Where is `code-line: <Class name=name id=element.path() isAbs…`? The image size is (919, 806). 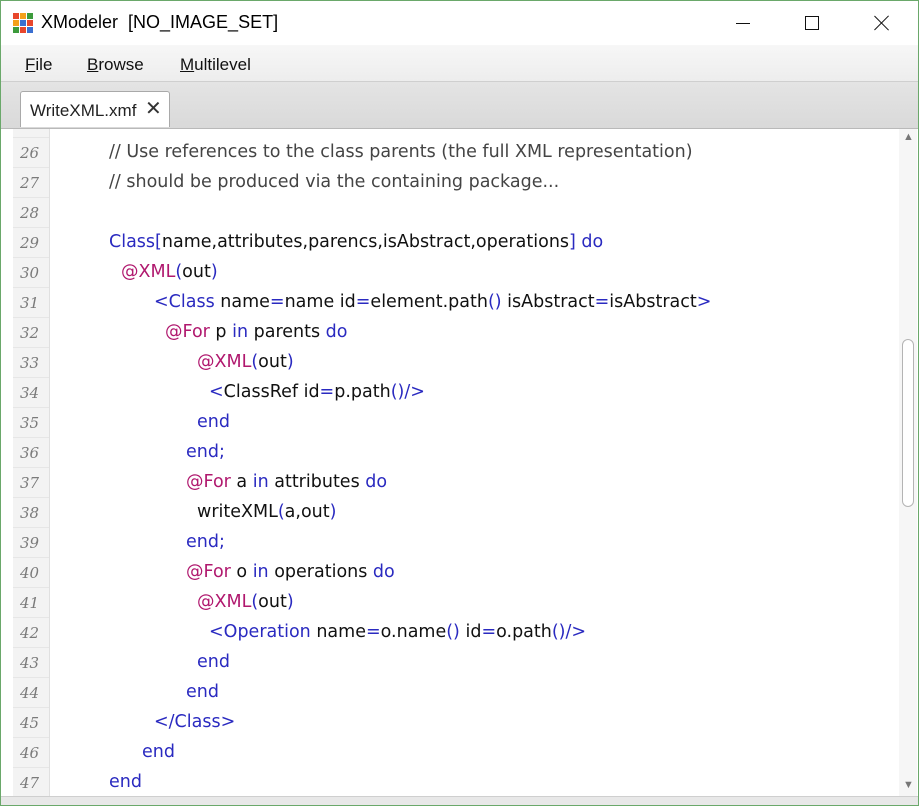 code-line: <Class name=name id=element.path() isAbs… is located at coordinates (432, 302).